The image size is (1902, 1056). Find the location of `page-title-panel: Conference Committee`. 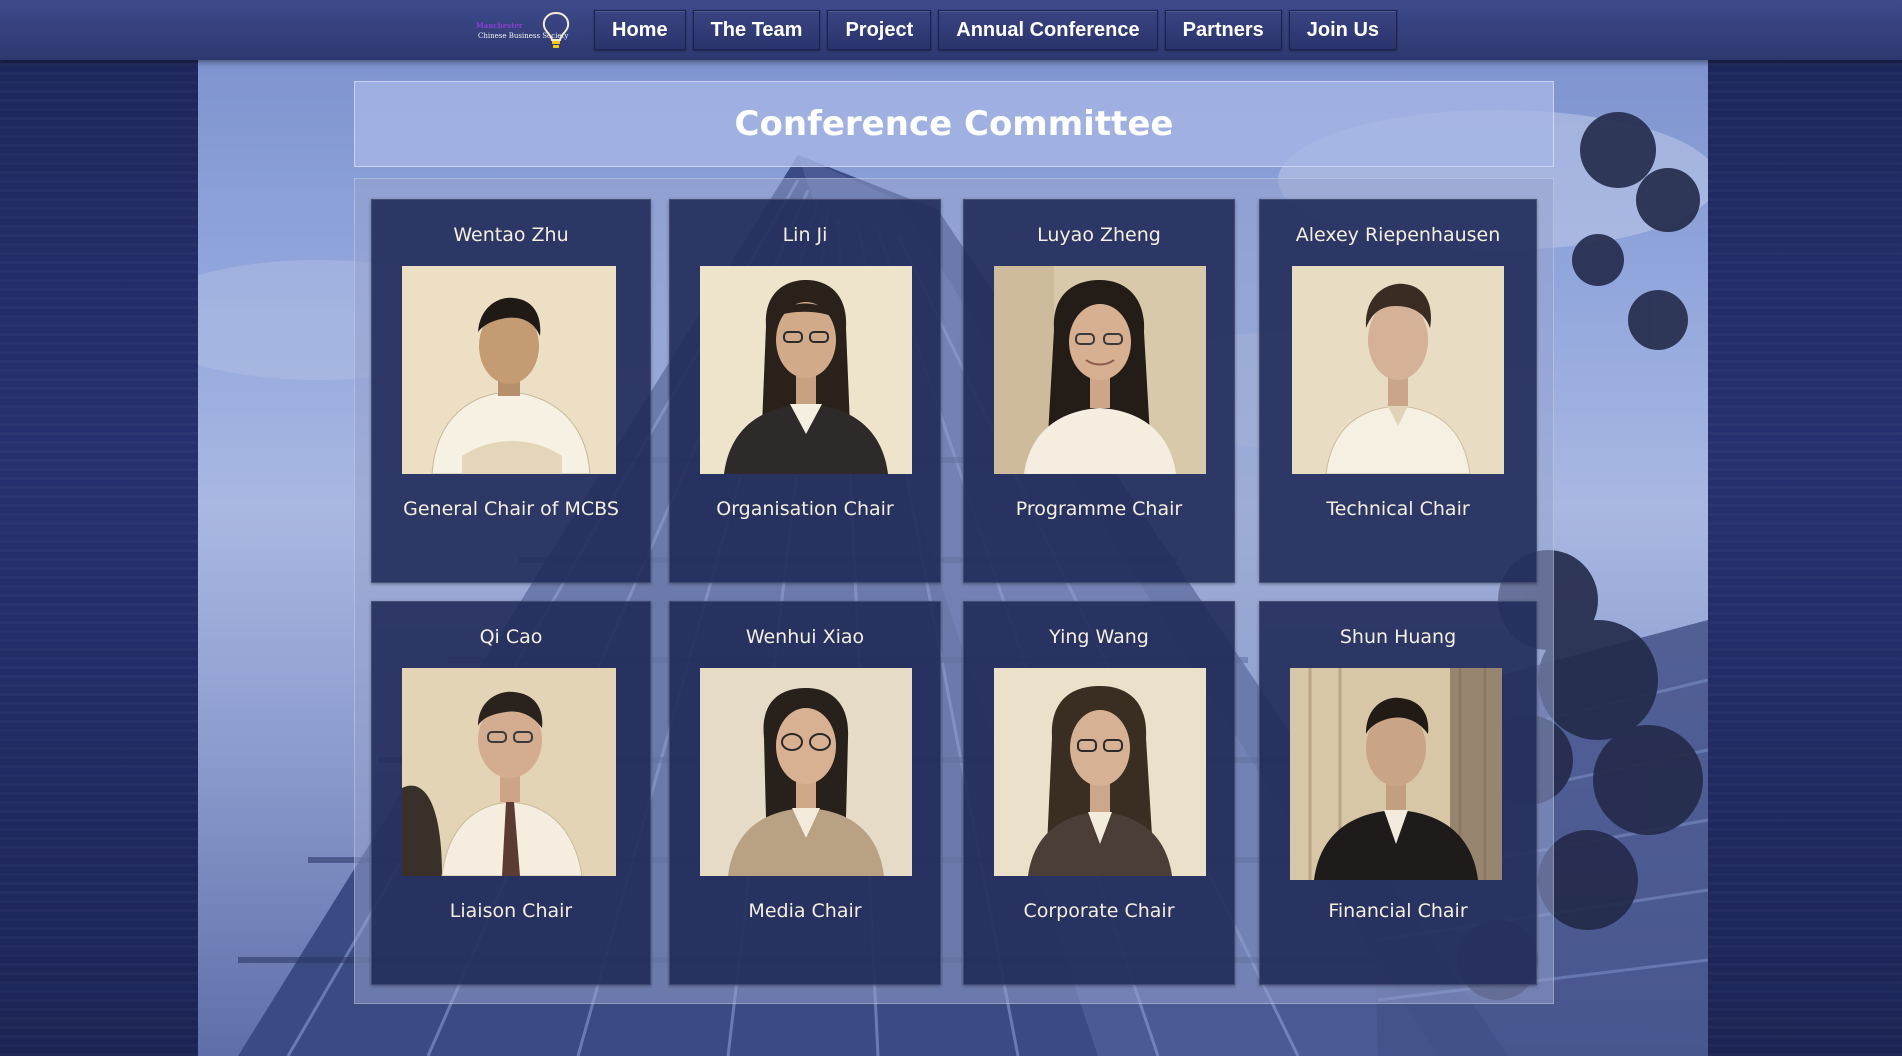

page-title-panel: Conference Committee is located at coordinates (954, 124).